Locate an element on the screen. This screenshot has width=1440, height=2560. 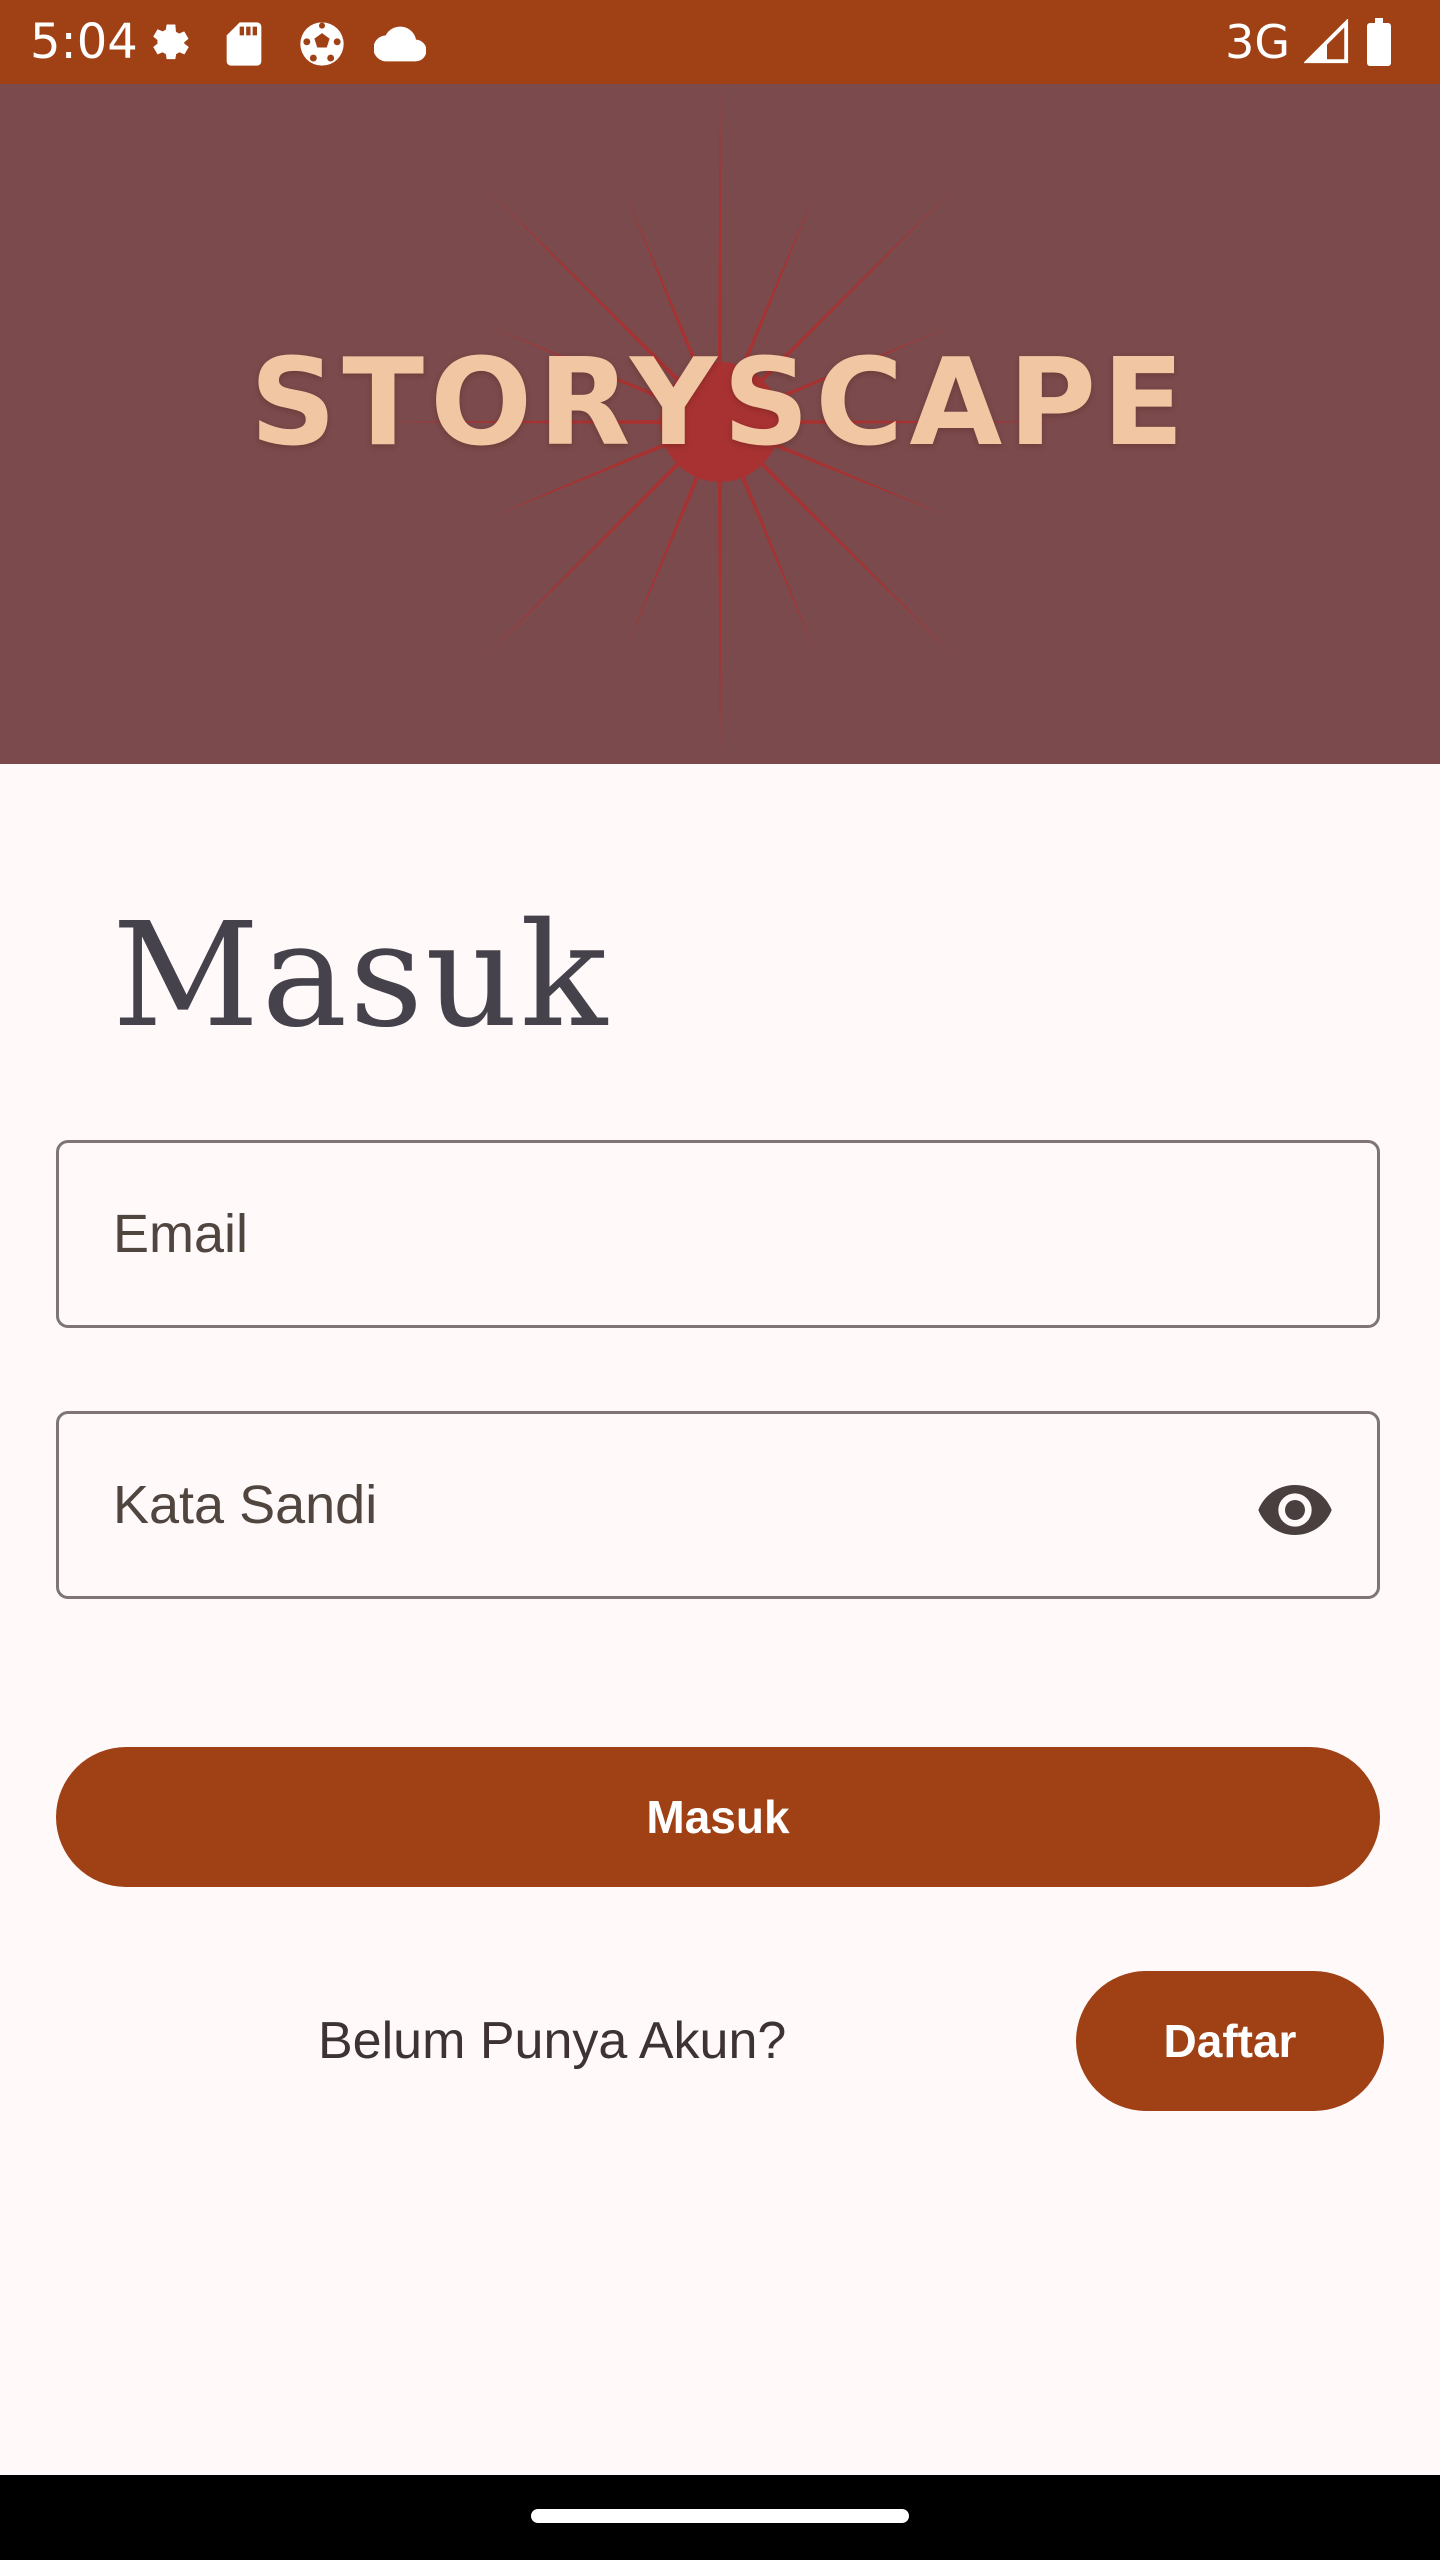
eye-icon is located at coordinates (1295, 1510).